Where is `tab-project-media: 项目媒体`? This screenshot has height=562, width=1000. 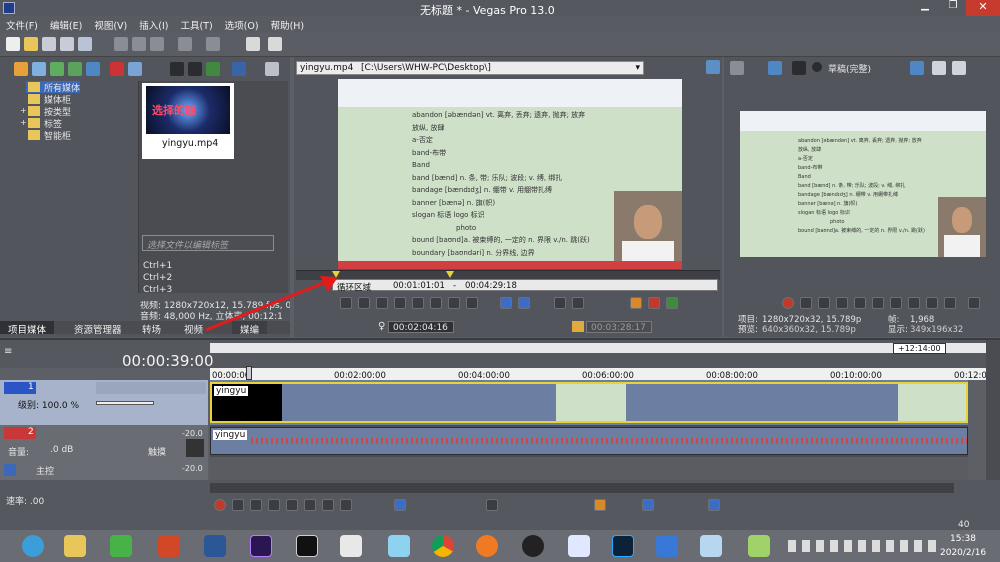 tab-project-media: 项目媒体 is located at coordinates (27, 328).